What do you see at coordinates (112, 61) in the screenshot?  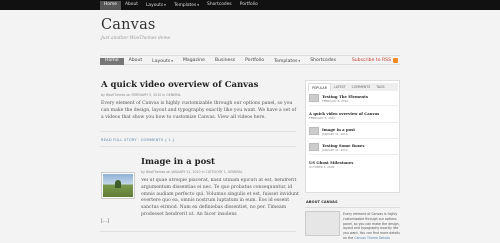 I see `mainnav-home: Home` at bounding box center [112, 61].